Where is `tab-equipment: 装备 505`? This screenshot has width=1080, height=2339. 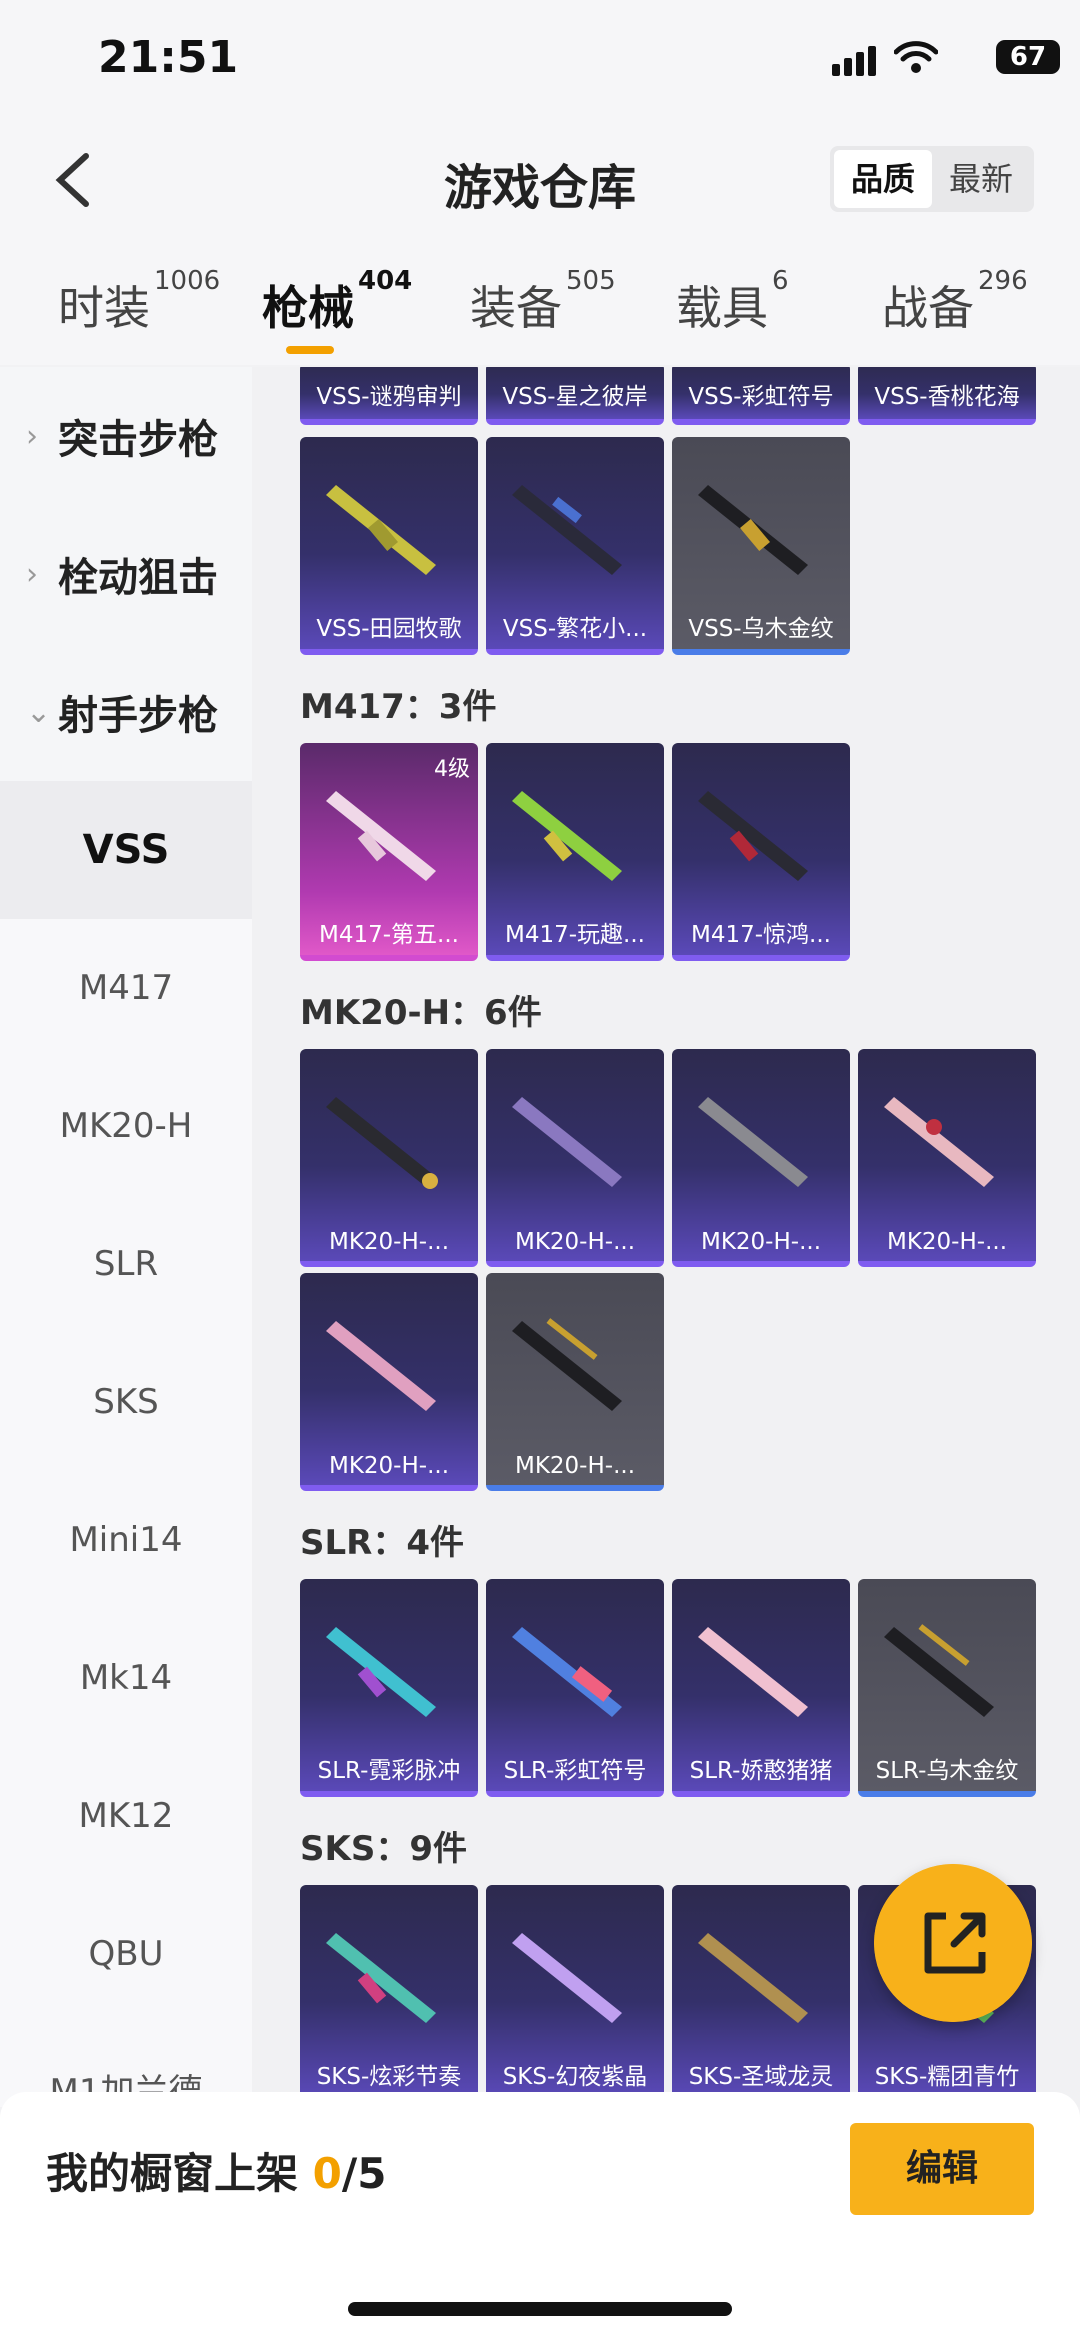
tab-equipment: 装备 505 is located at coordinates (543, 302).